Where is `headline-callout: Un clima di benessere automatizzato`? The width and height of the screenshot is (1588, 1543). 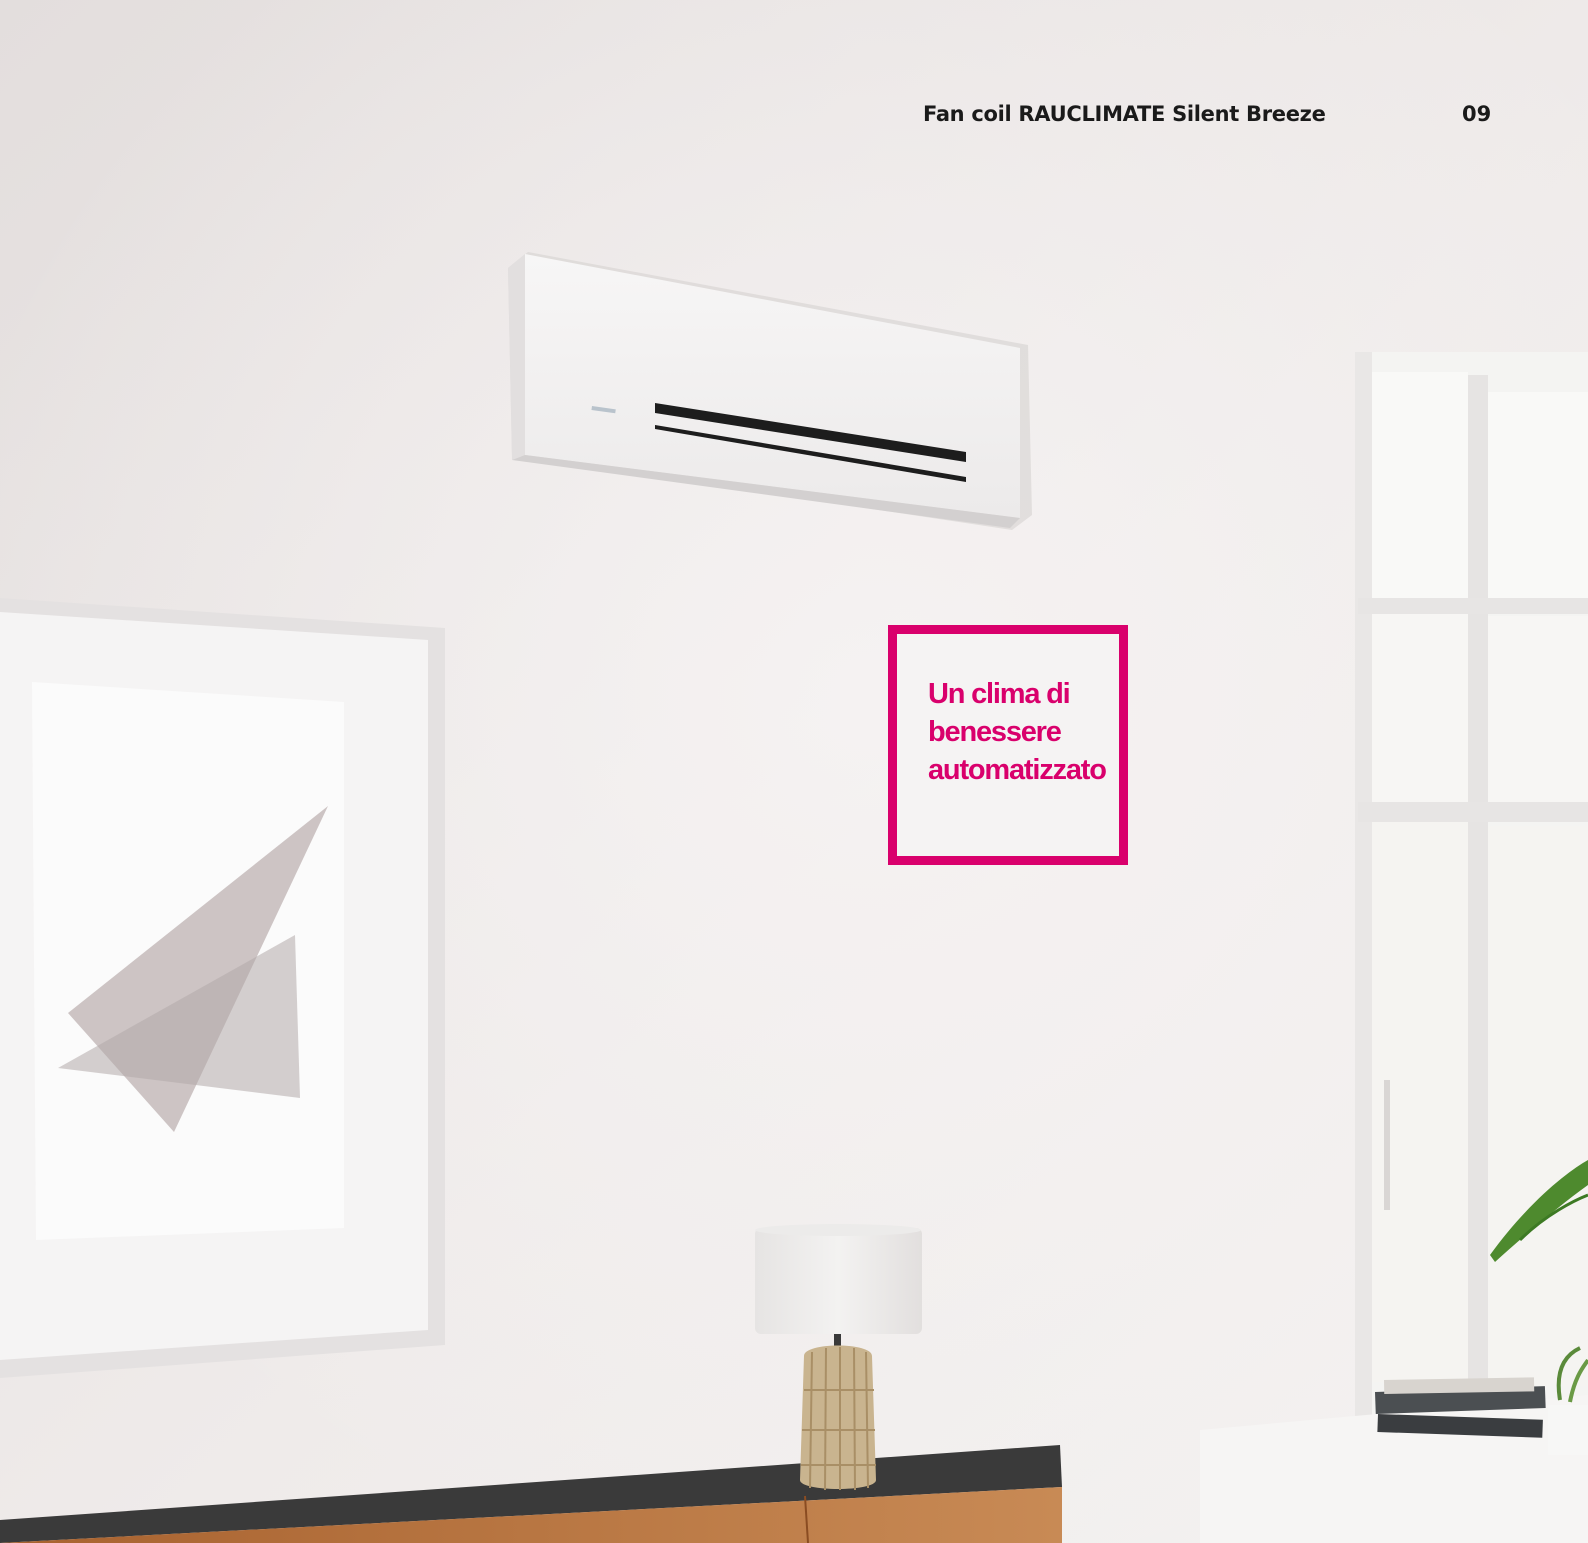
headline-callout: Un clima di benessere automatizzato is located at coordinates (1008, 745).